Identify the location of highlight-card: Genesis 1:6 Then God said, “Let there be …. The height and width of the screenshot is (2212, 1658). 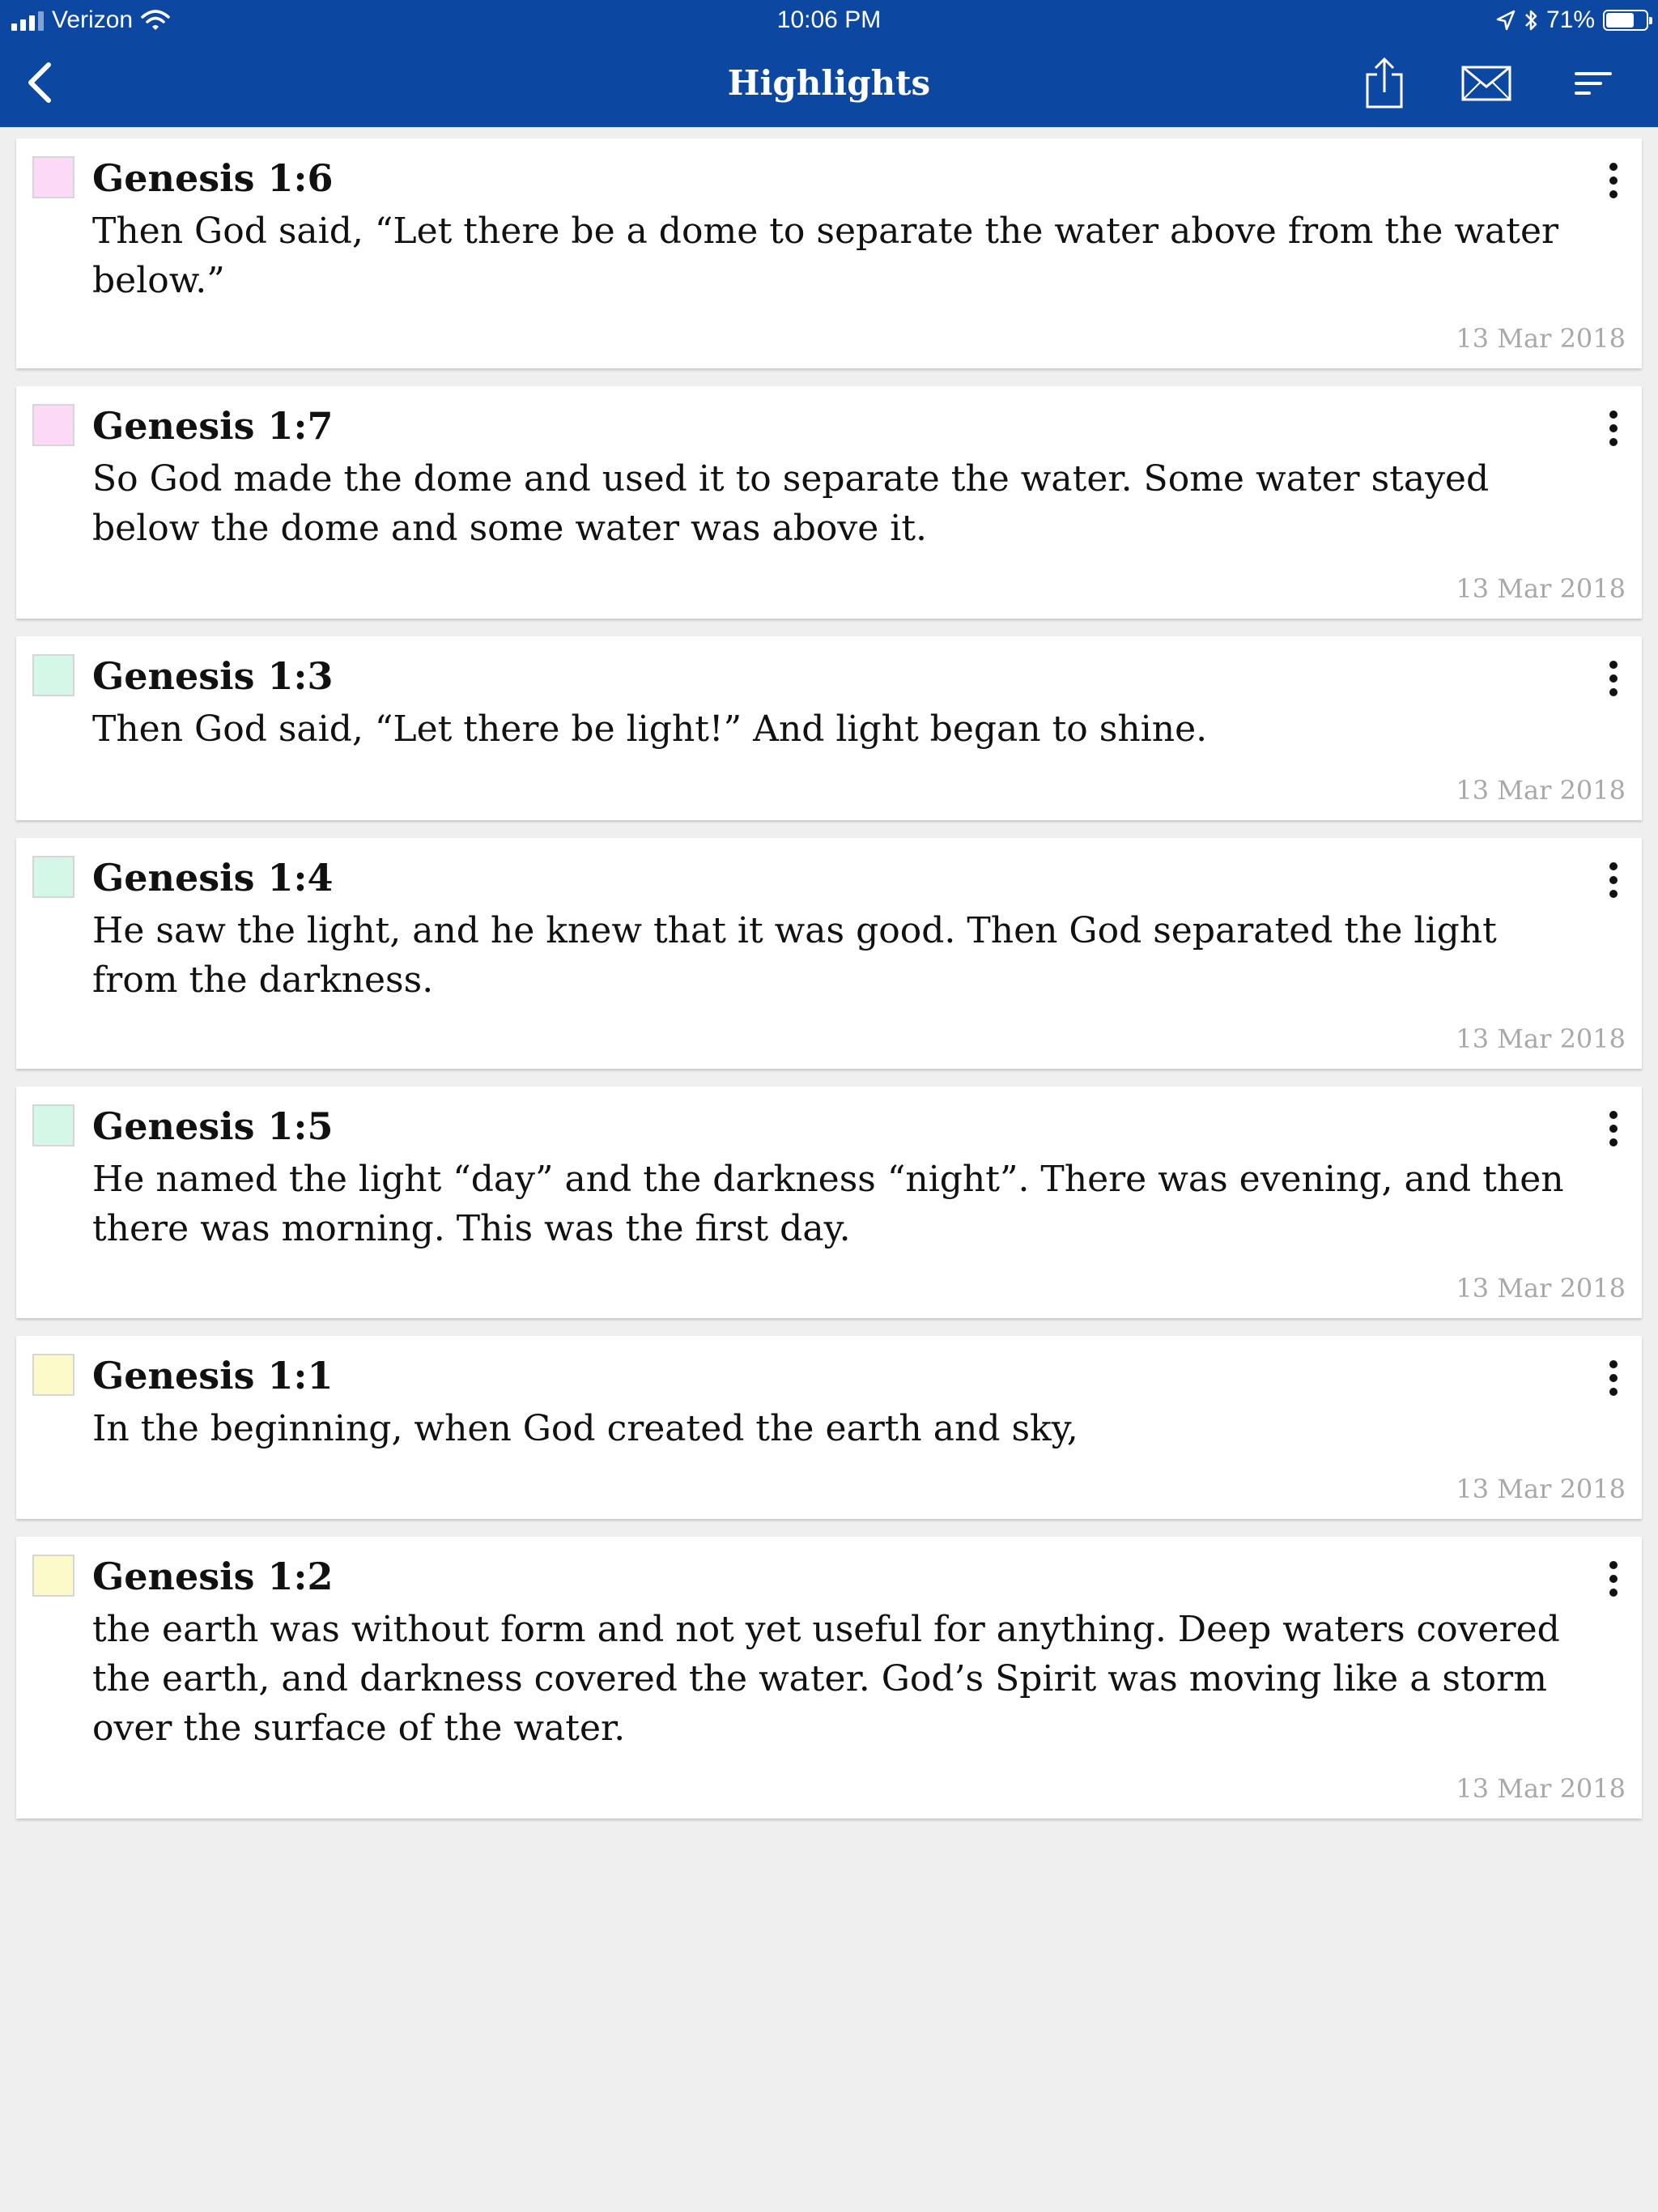
(829, 253).